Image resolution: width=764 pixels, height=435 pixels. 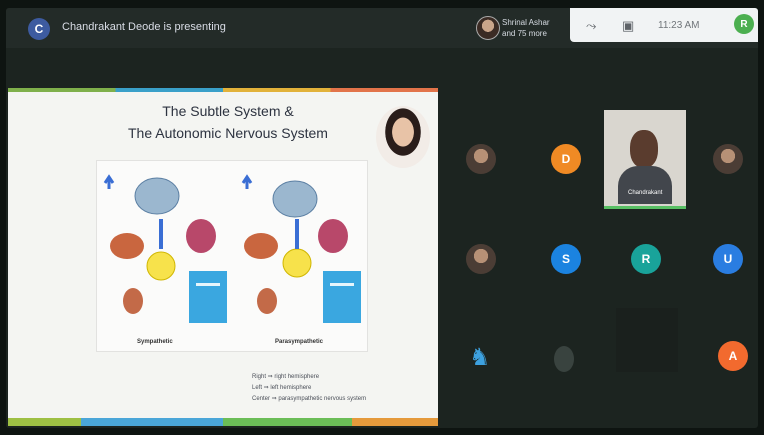 I want to click on portrait-image, so click(x=403, y=137).